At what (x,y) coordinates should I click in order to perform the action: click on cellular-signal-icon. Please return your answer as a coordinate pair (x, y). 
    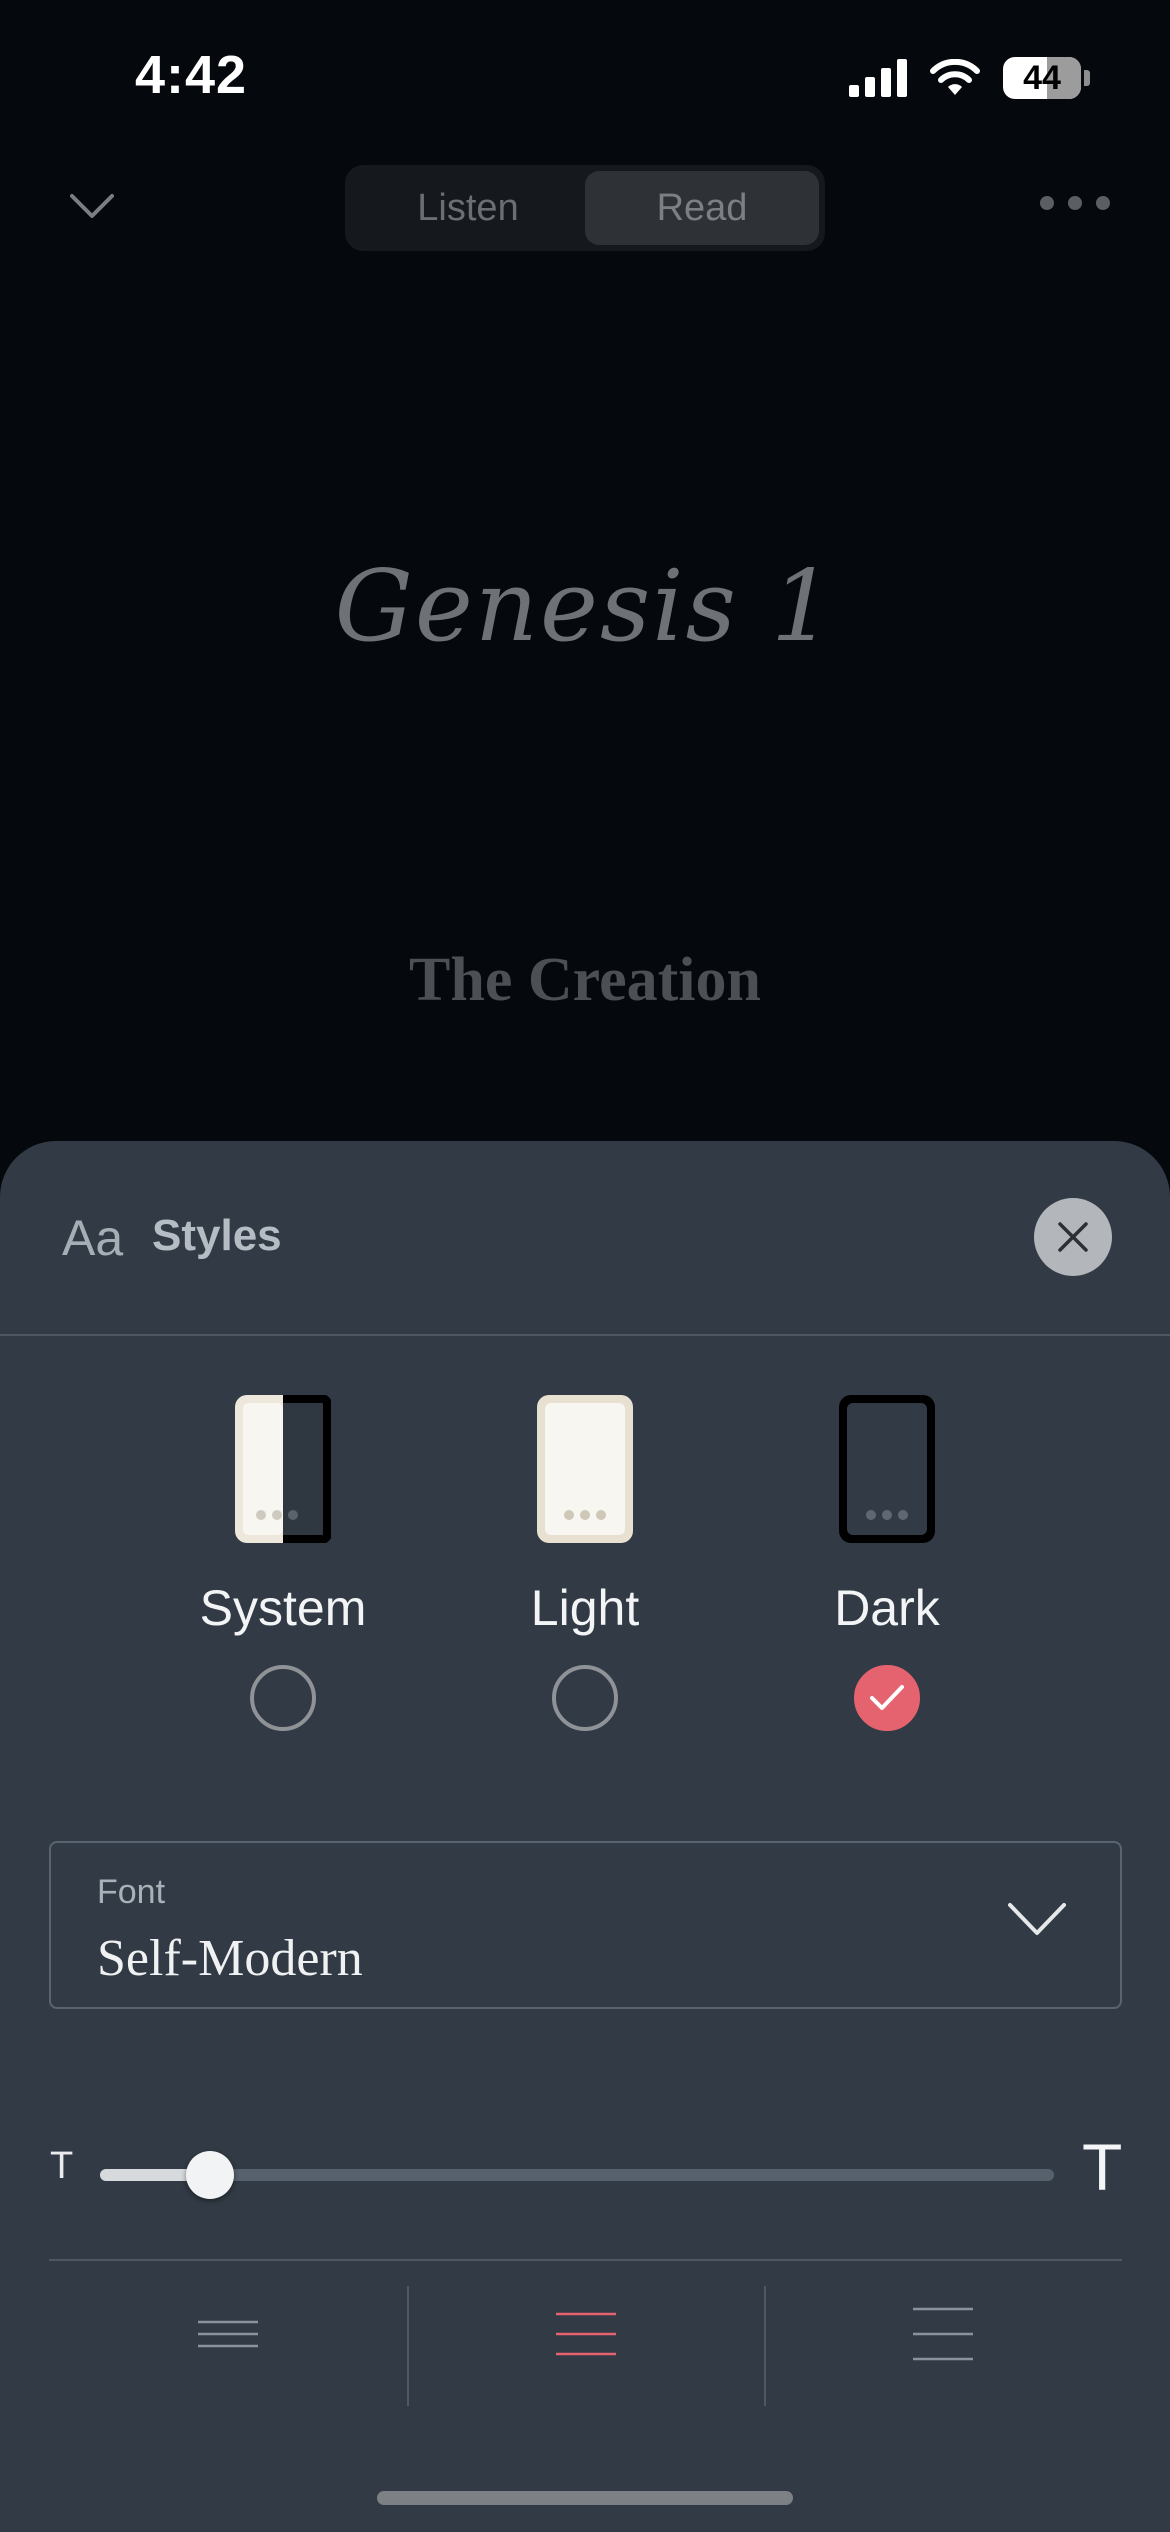
    Looking at the image, I should click on (878, 78).